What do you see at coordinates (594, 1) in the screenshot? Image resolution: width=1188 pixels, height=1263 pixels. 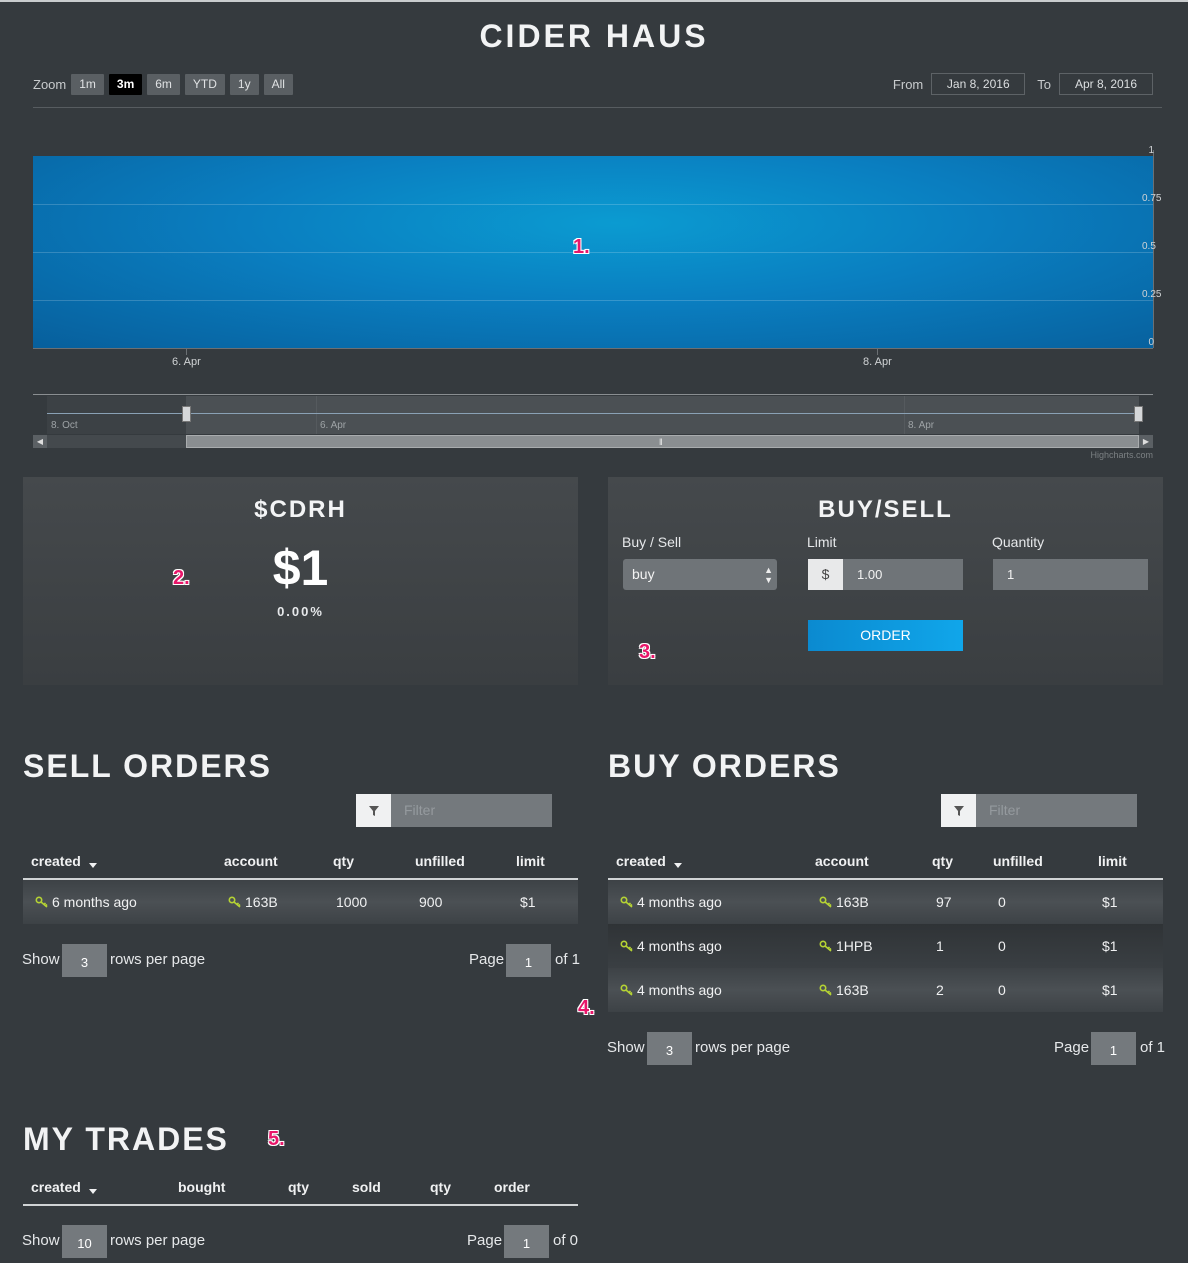 I see `window-top-border` at bounding box center [594, 1].